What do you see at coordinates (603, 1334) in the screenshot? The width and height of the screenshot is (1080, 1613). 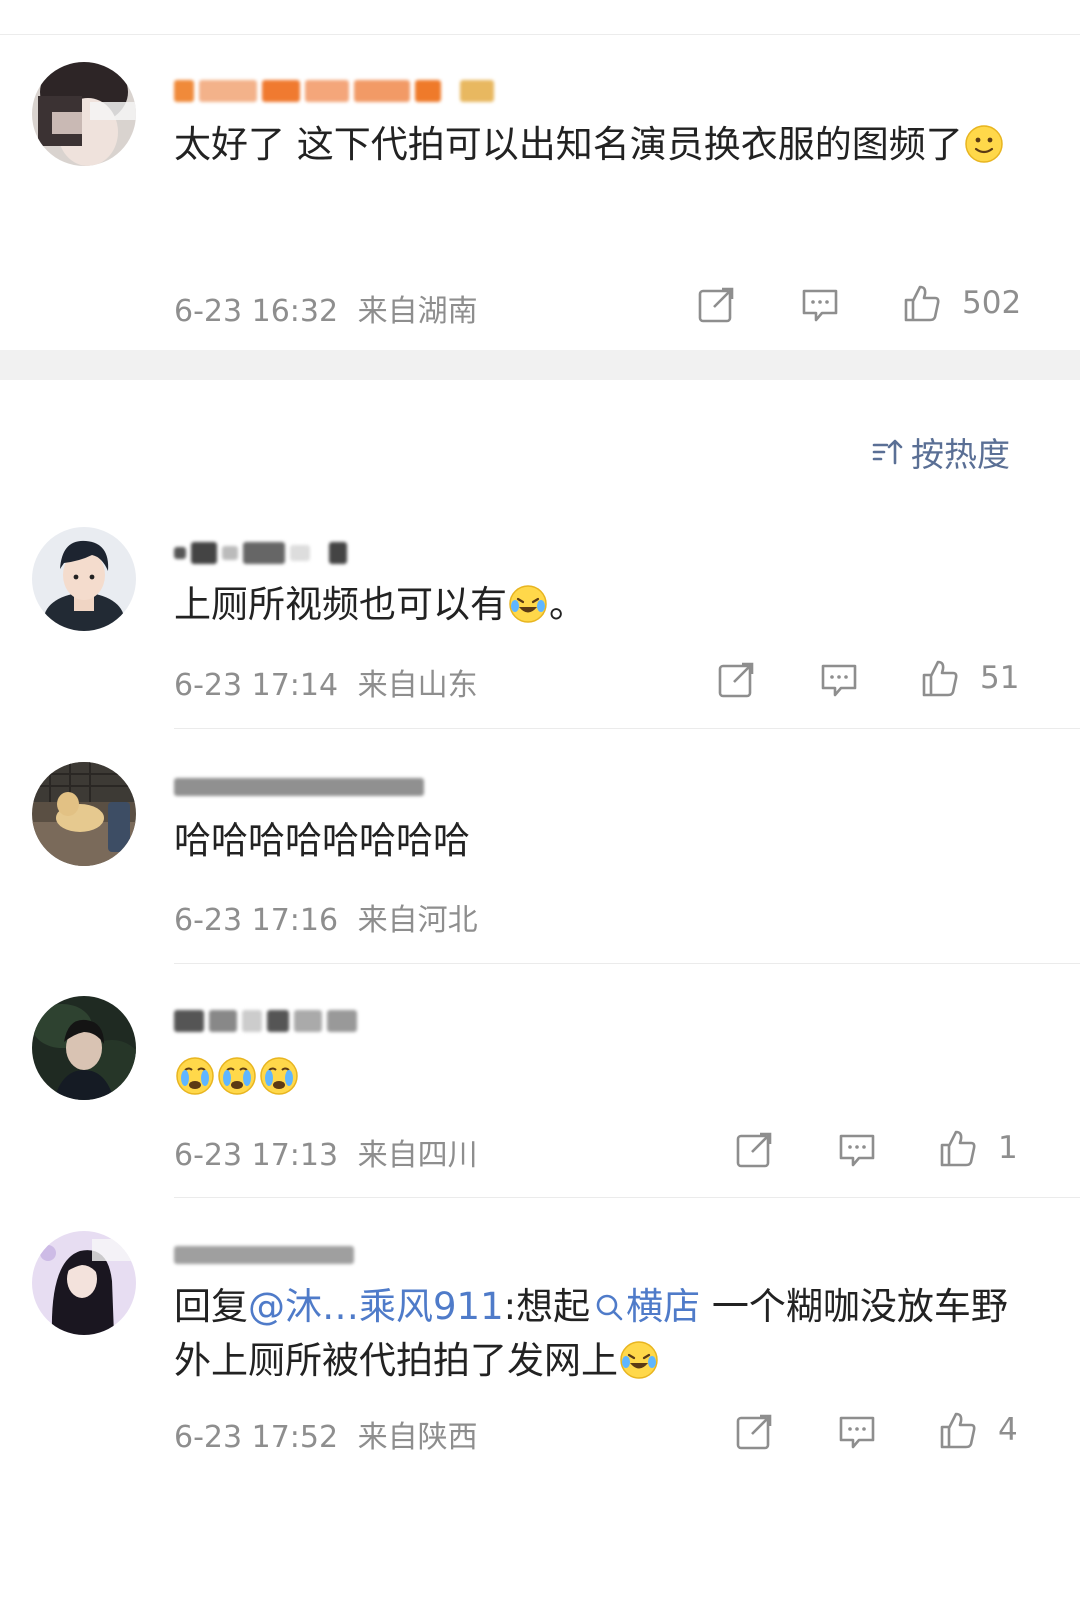 I see `comment-text: 回复@沐…乘风911:想起 横店 一个糊咖没放车野外上厕所被代拍拍了发网上` at bounding box center [603, 1334].